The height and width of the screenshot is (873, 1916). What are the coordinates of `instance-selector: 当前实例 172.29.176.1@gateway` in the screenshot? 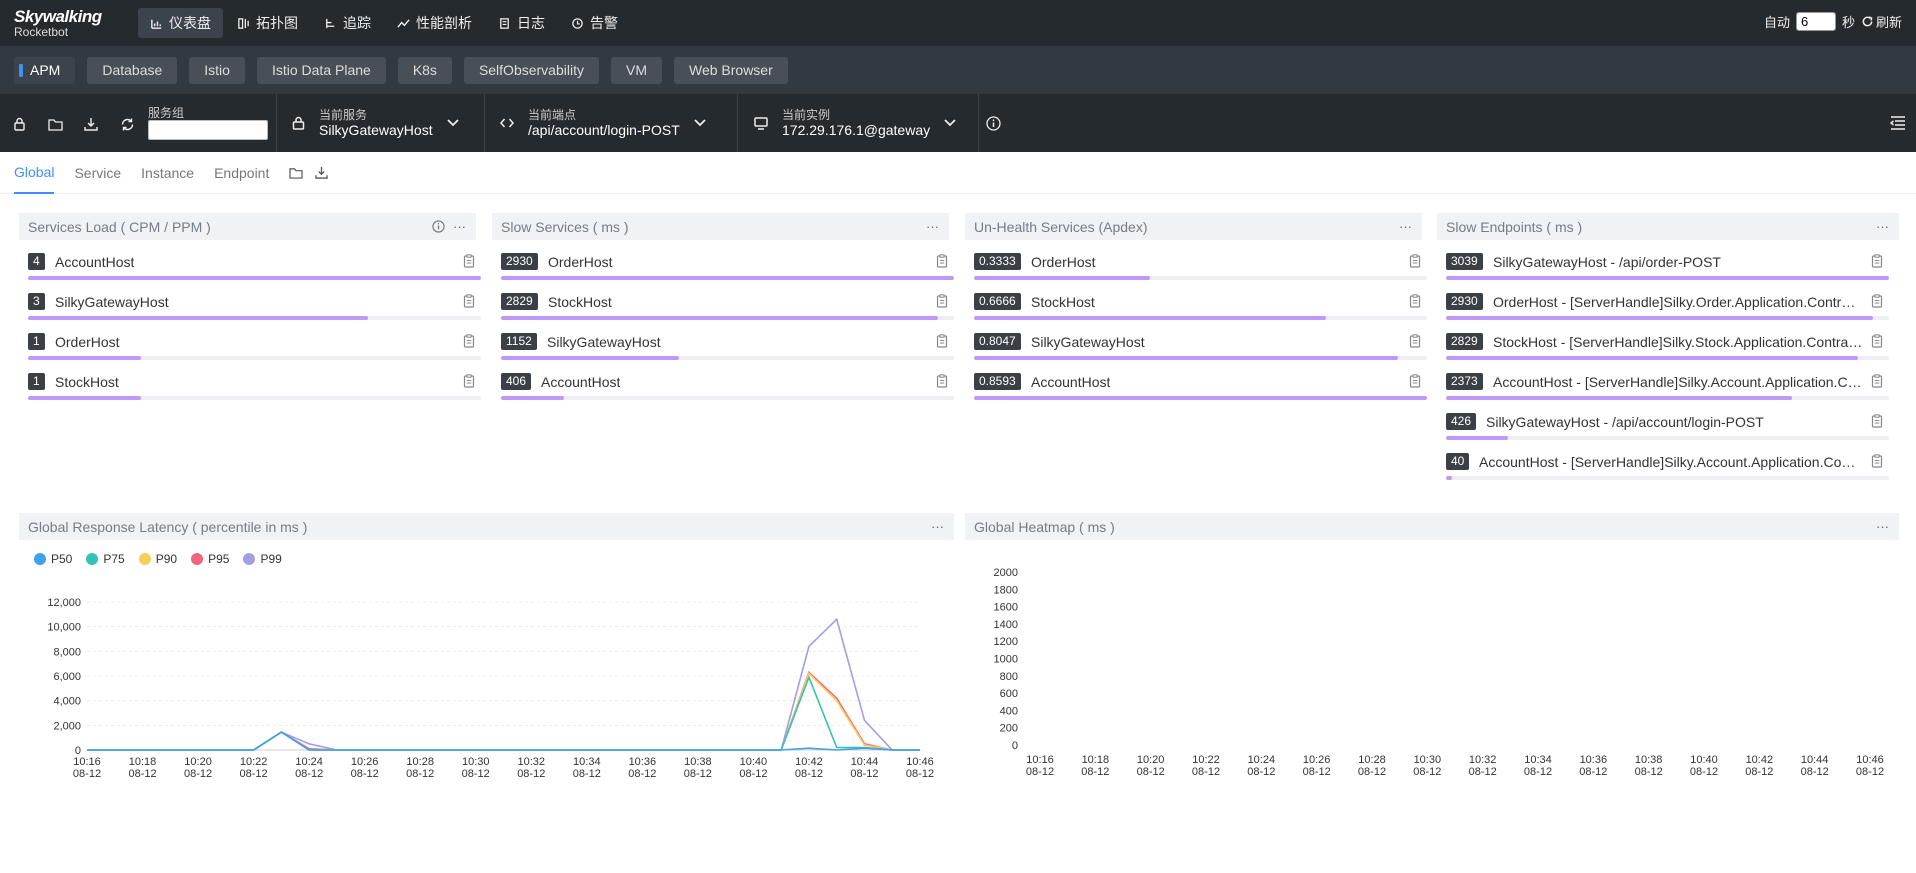 It's located at (855, 123).